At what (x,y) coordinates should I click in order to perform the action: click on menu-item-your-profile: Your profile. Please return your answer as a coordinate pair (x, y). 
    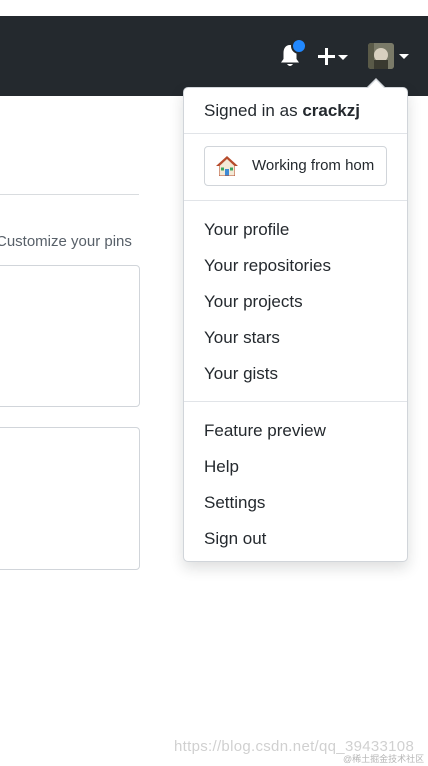
    Looking at the image, I should click on (246, 230).